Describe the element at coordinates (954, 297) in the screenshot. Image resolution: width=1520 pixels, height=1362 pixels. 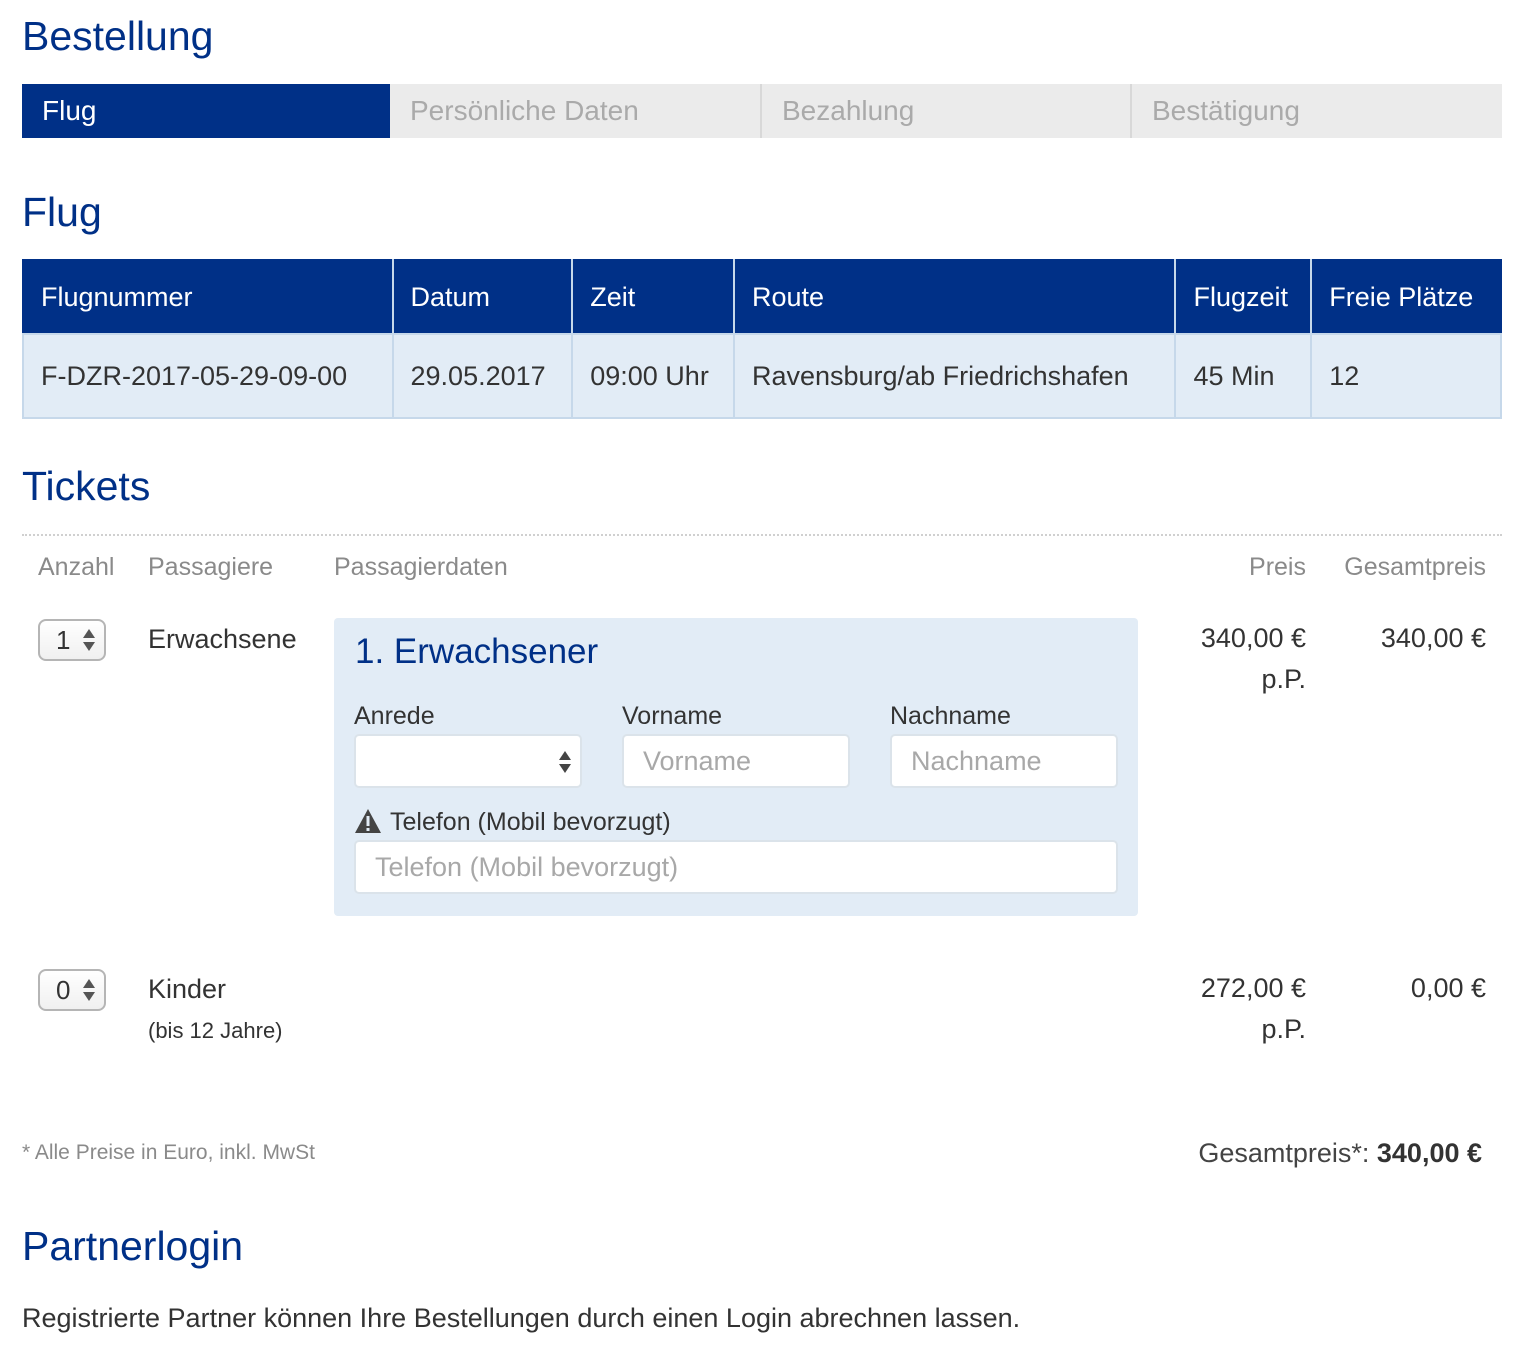
I see `column-header-route: Route` at that location.